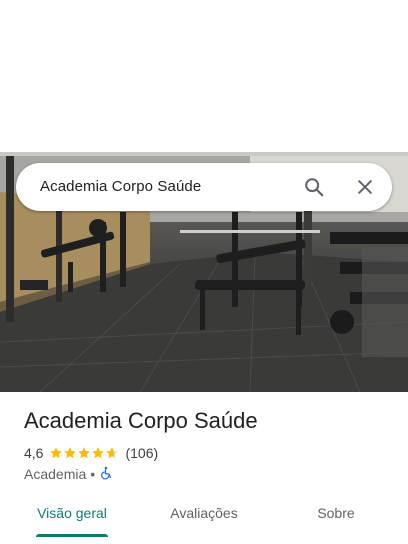 Image resolution: width=408 pixels, height=544 pixels. Describe the element at coordinates (336, 514) in the screenshot. I see `tab-sobre: Sobre` at that location.